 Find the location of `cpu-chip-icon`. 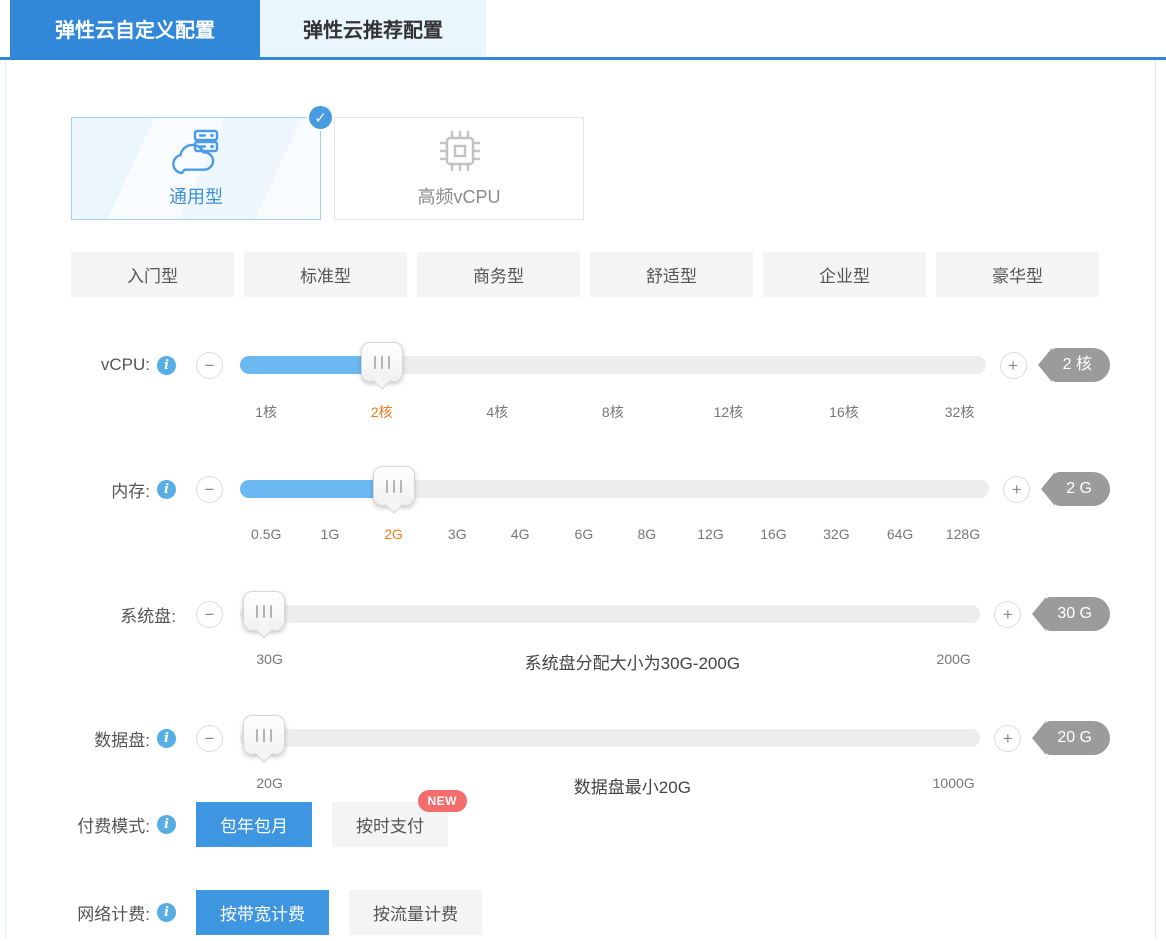

cpu-chip-icon is located at coordinates (460, 150).